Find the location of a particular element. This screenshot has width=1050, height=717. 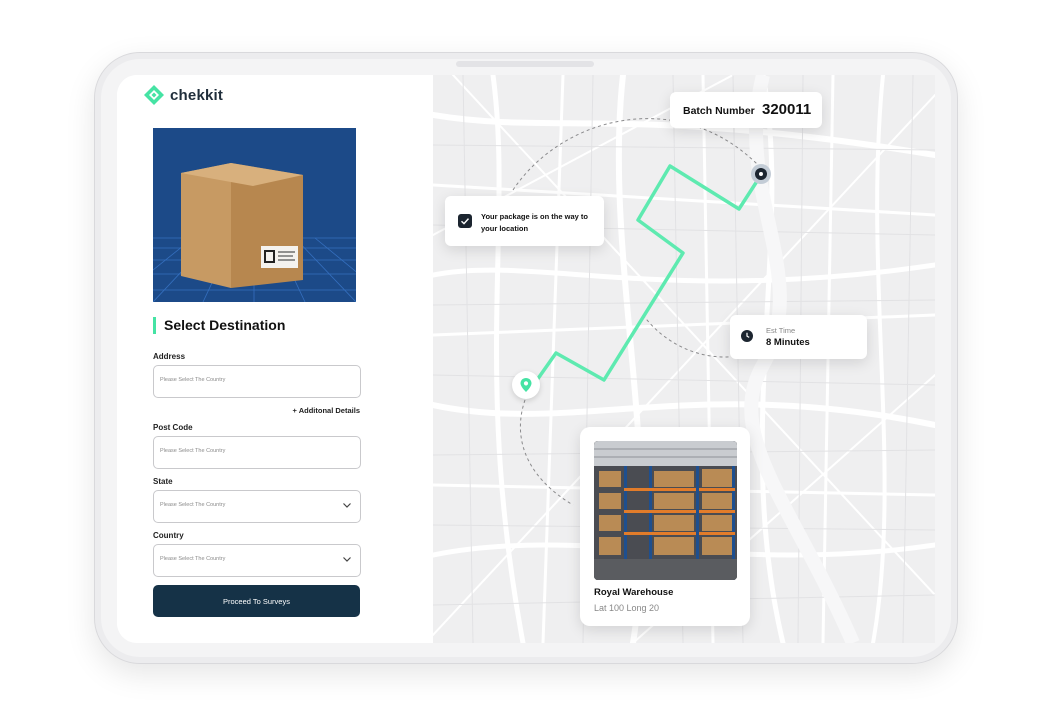

brand-name: chekkit is located at coordinates (197, 95).